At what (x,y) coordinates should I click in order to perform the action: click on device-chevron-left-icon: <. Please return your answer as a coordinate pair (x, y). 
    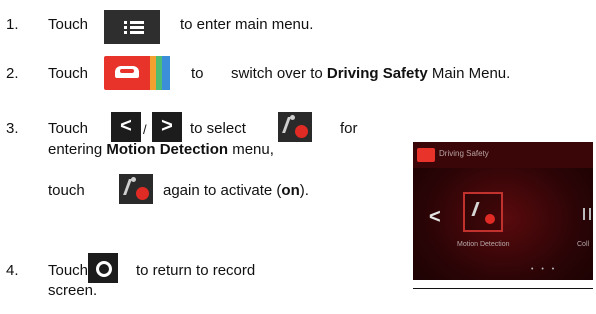
    Looking at the image, I should click on (435, 217).